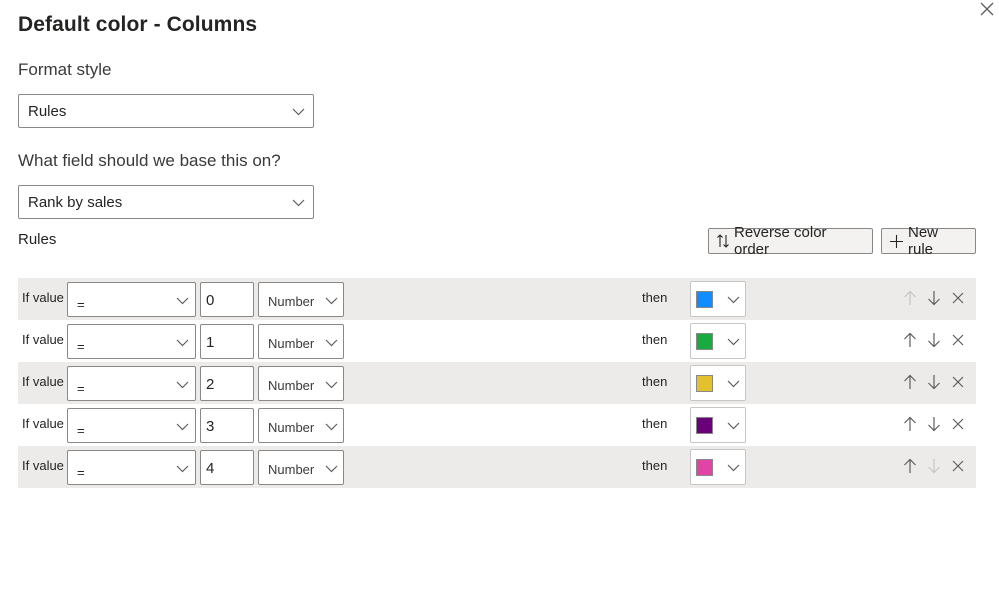 The width and height of the screenshot is (999, 605). I want to click on value-input: 2, so click(227, 383).